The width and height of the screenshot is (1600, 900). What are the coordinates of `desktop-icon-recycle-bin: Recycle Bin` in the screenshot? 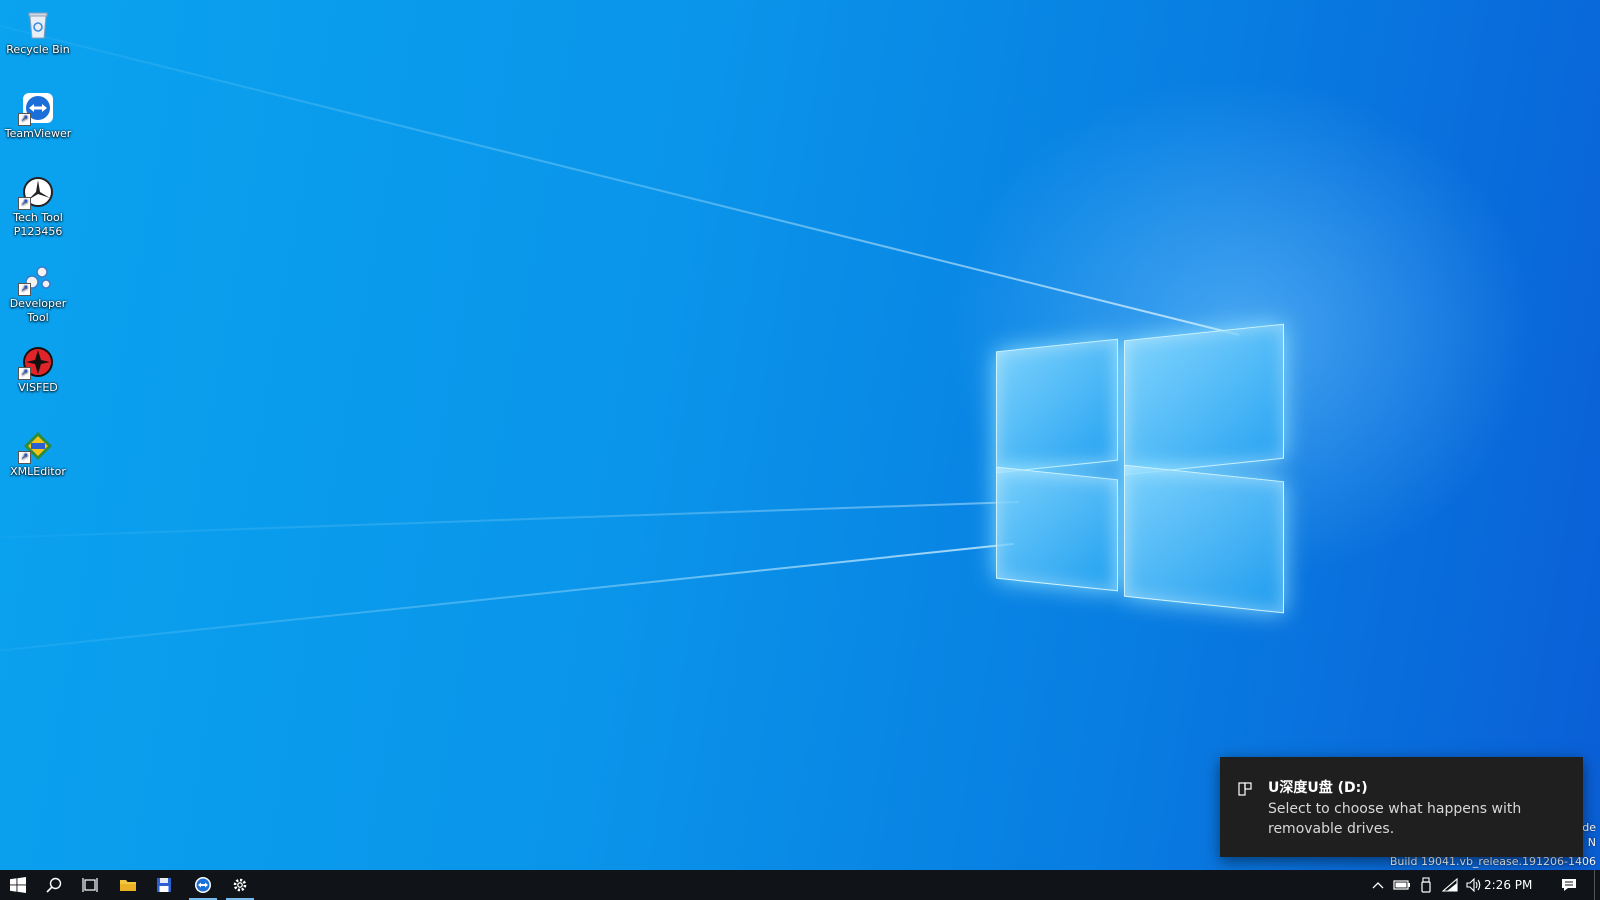 It's located at (38, 29).